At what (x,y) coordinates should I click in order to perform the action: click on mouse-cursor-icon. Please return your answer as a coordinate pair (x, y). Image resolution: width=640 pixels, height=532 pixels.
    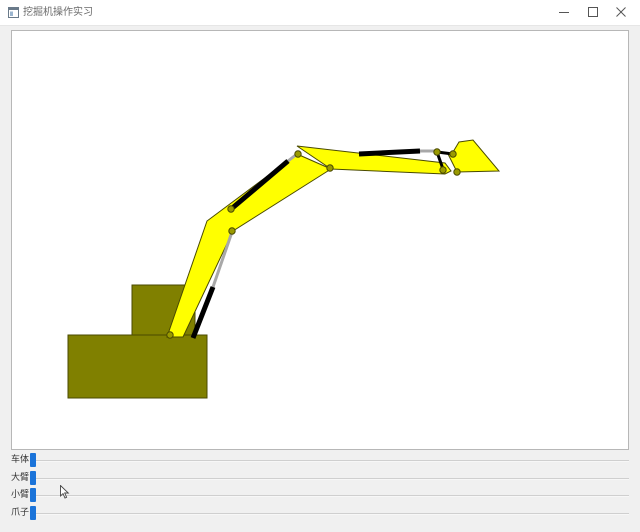
    Looking at the image, I should click on (65, 492).